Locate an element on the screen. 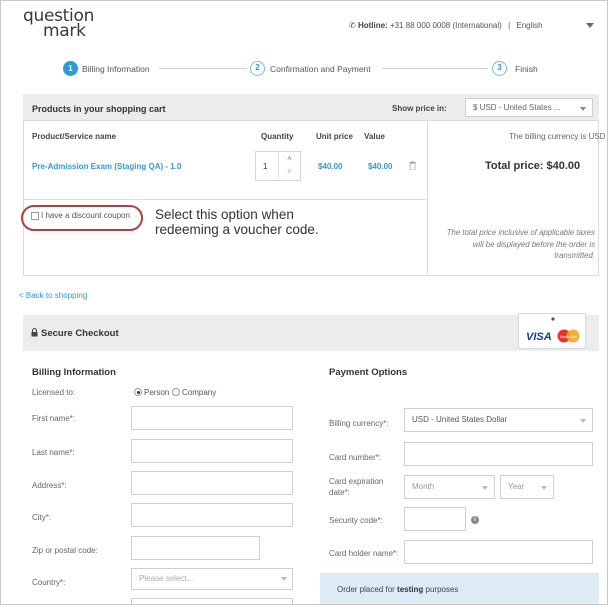 The height and width of the screenshot is (605, 608). last-name-label: Last name*: is located at coordinates (53, 452).